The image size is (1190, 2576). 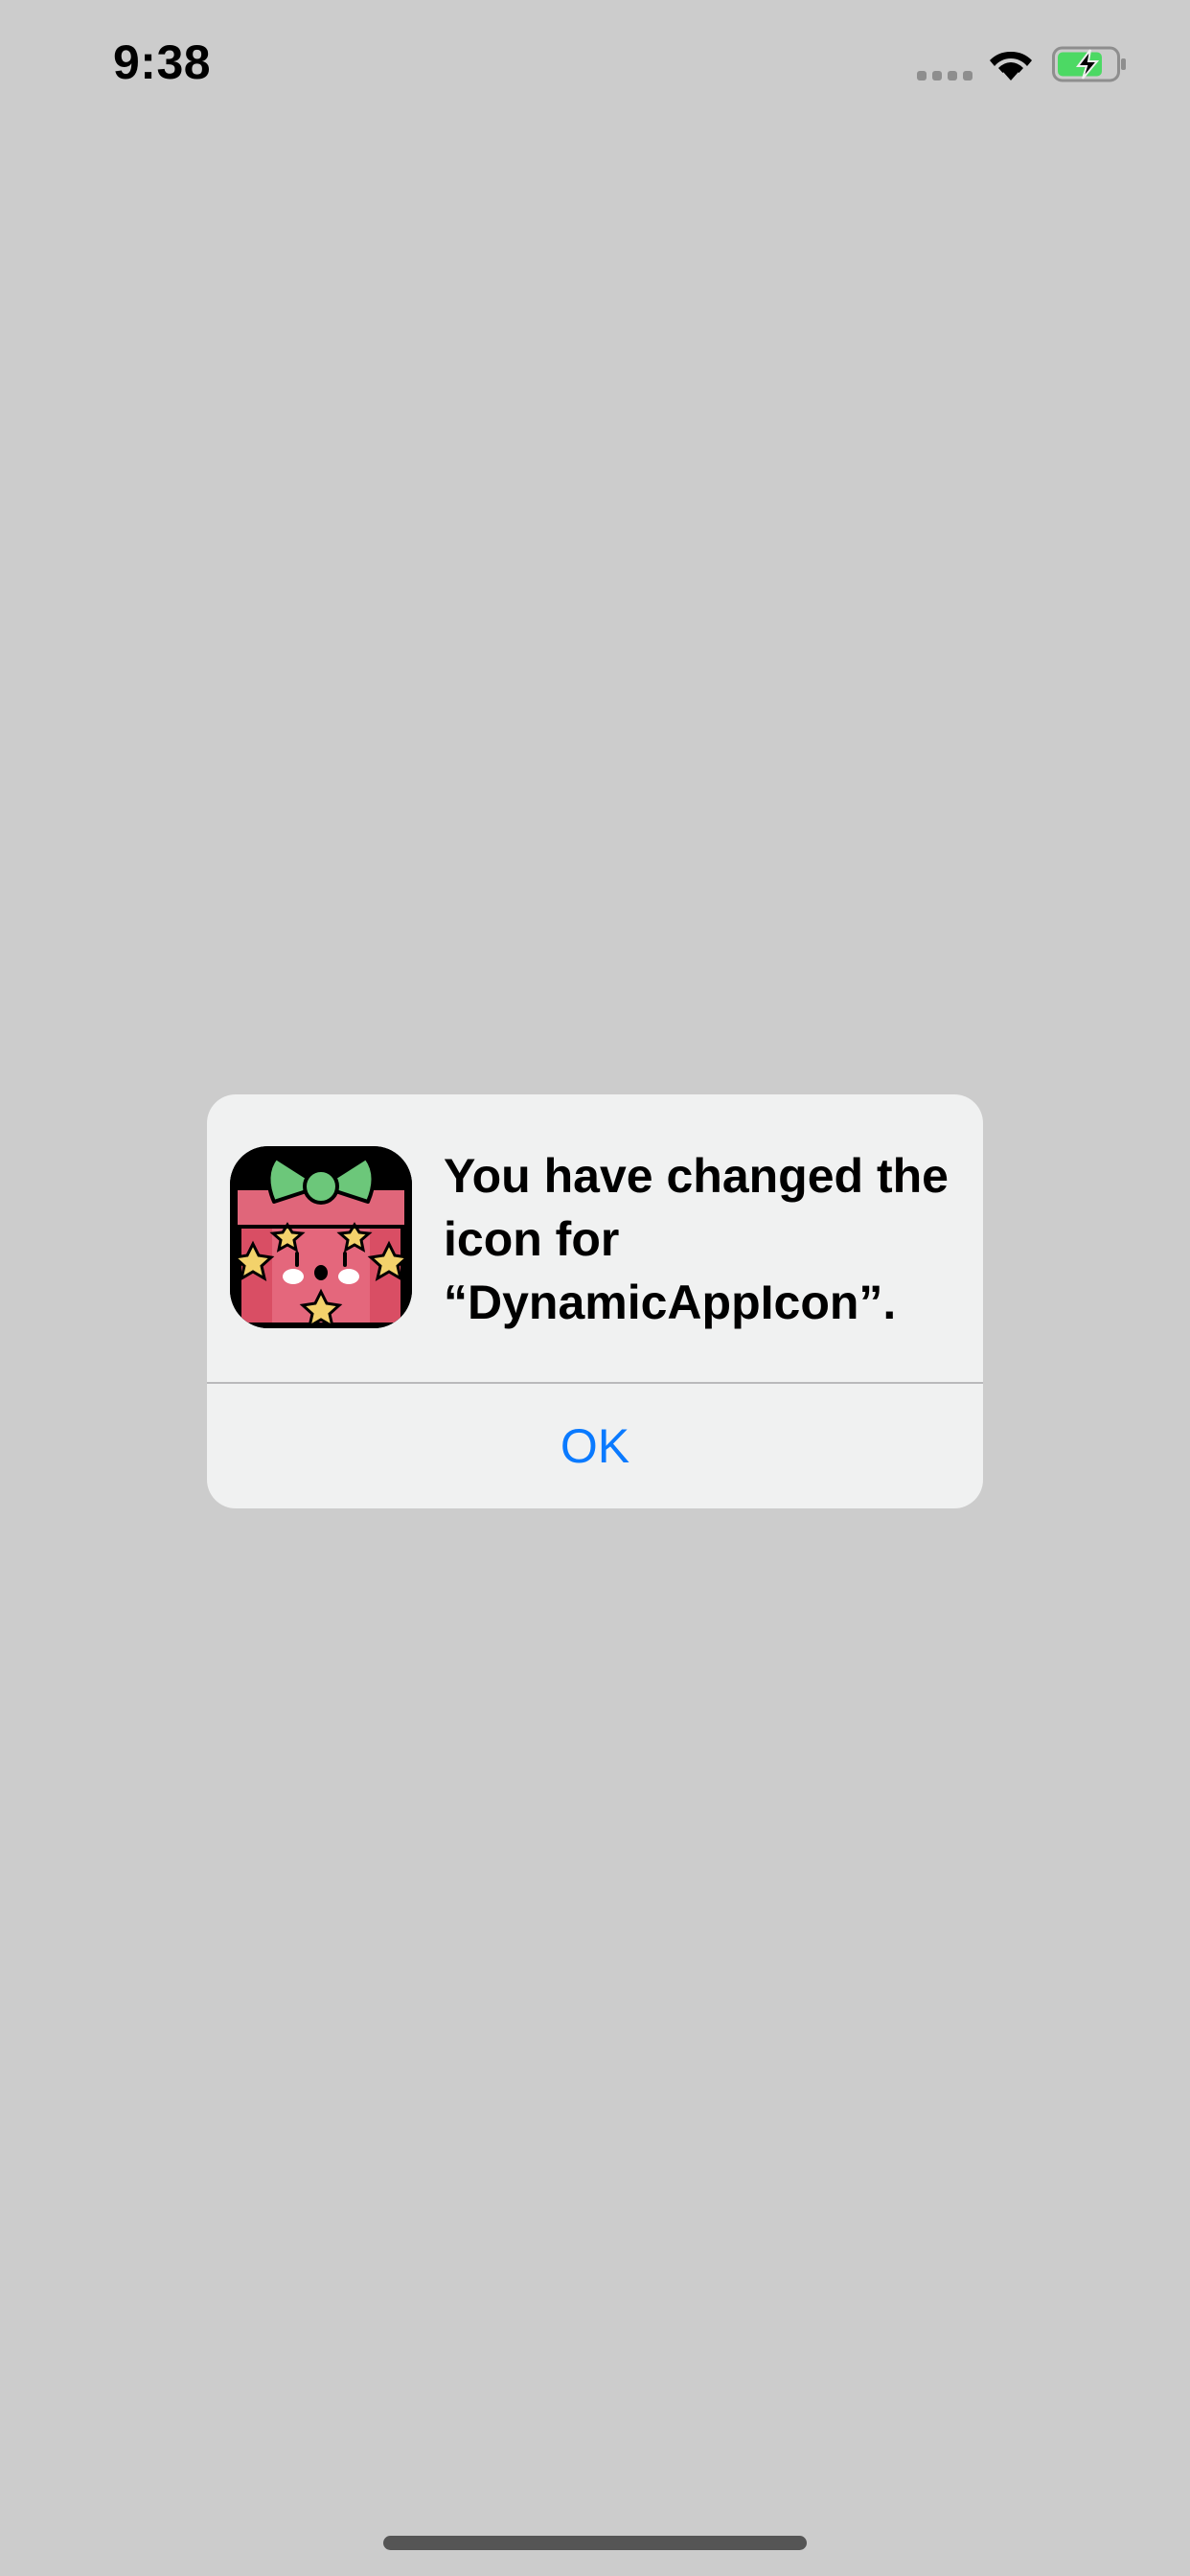 What do you see at coordinates (595, 63) in the screenshot?
I see `status-bar: 9:38` at bounding box center [595, 63].